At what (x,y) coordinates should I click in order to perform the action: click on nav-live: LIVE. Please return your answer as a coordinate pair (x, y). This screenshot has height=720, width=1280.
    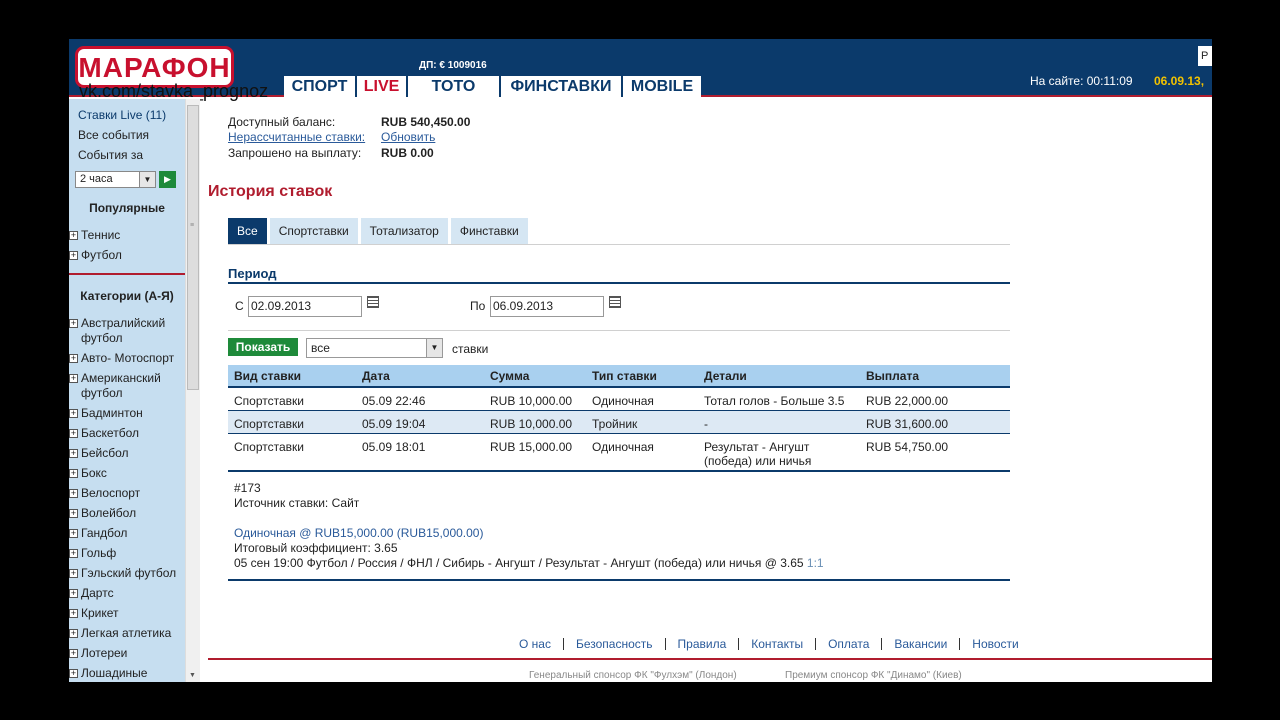
    Looking at the image, I should click on (382, 86).